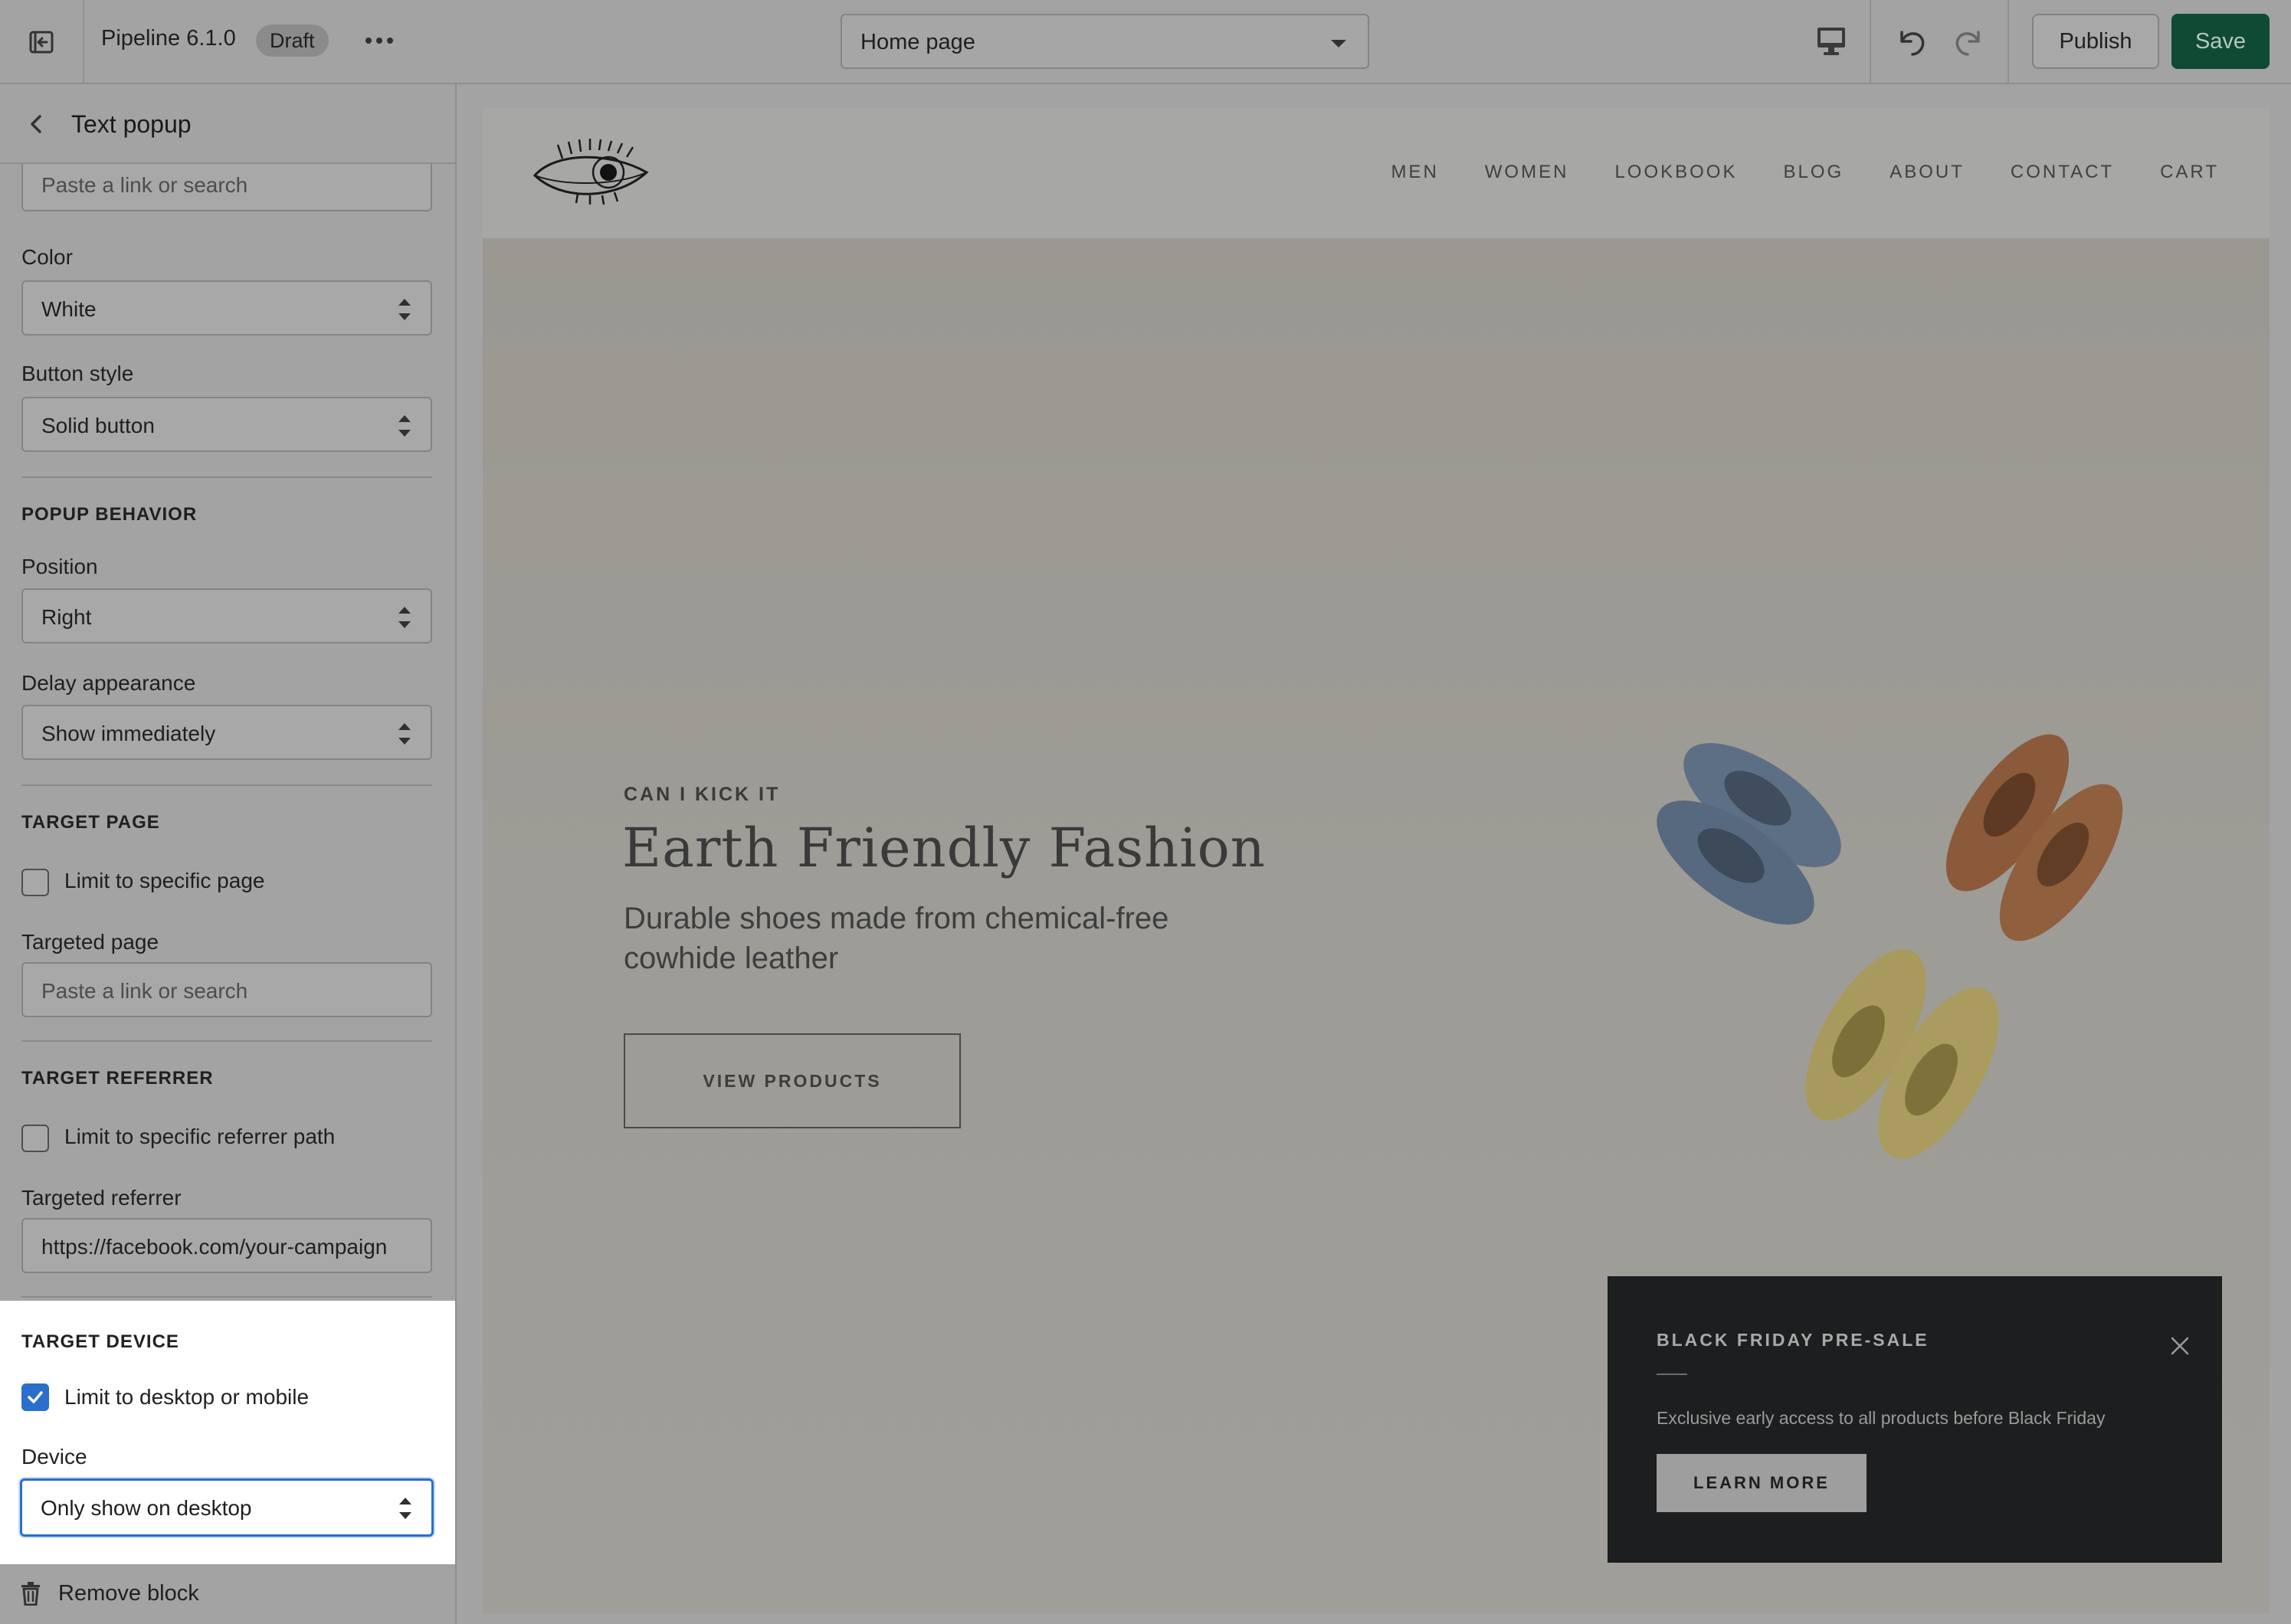 This screenshot has height=1624, width=2291. What do you see at coordinates (1414, 173) in the screenshot?
I see `nav-item-men: MEN` at bounding box center [1414, 173].